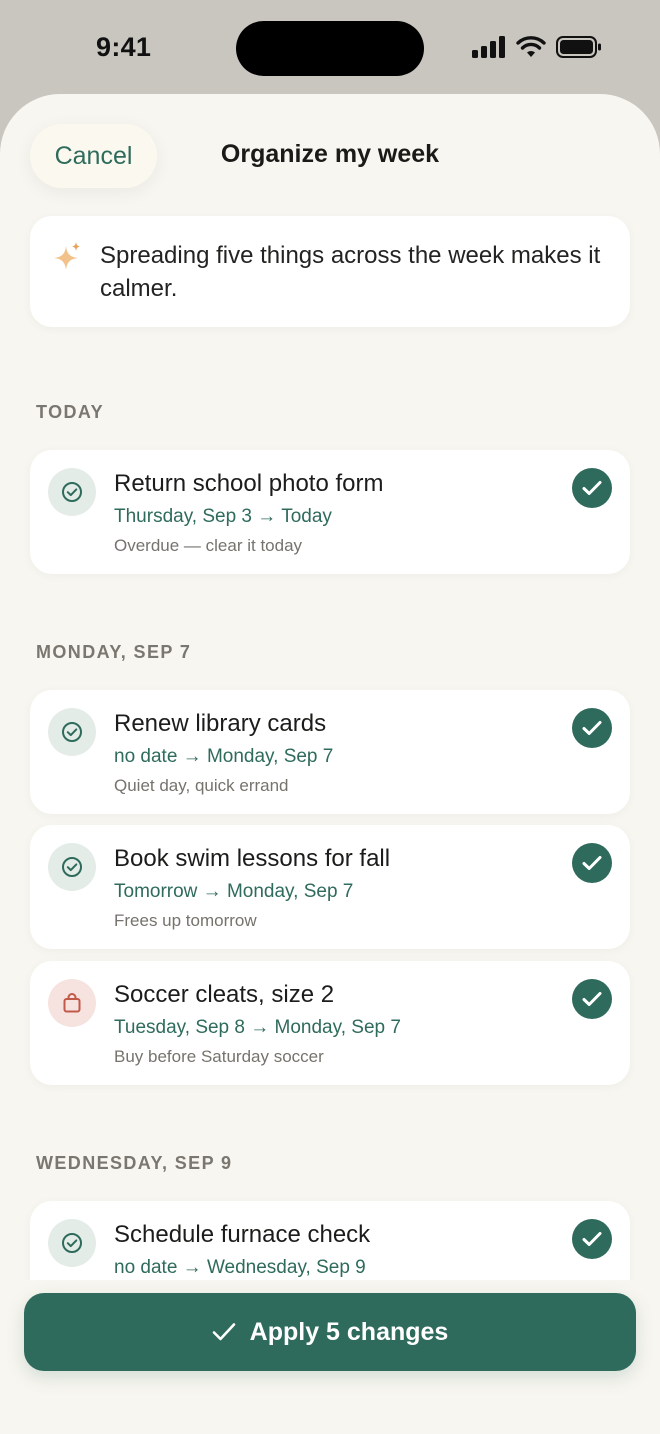  What do you see at coordinates (578, 47) in the screenshot?
I see `battery-icon` at bounding box center [578, 47].